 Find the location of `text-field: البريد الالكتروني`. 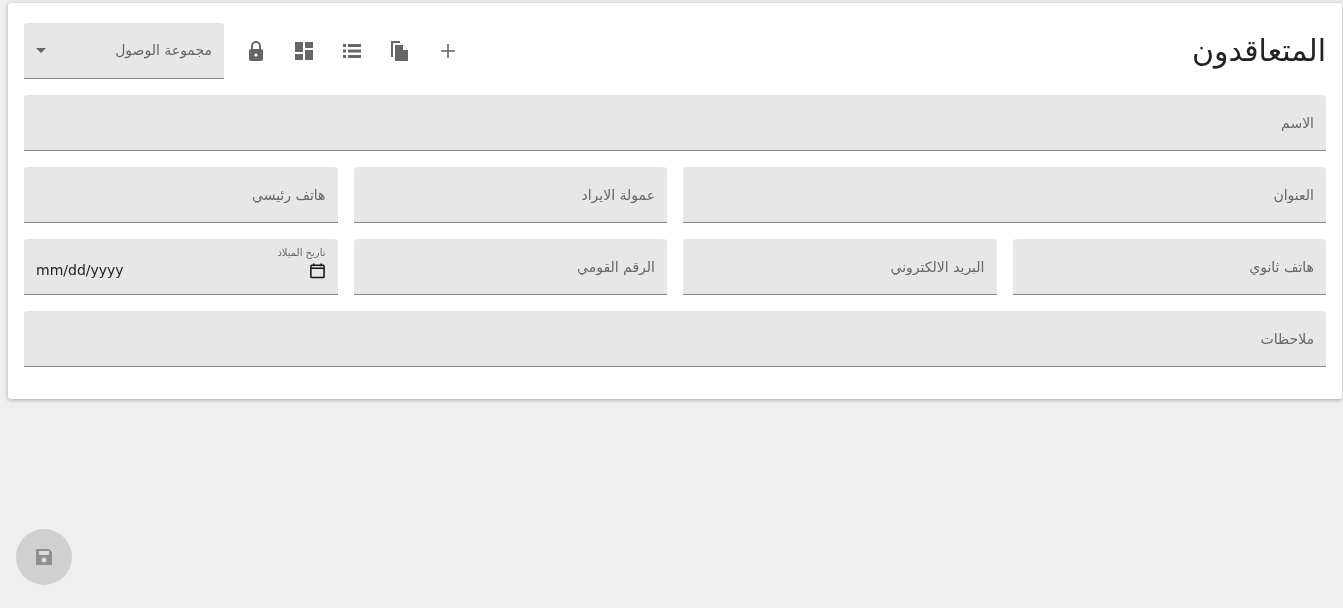

text-field: البريد الالكتروني is located at coordinates (840, 267).